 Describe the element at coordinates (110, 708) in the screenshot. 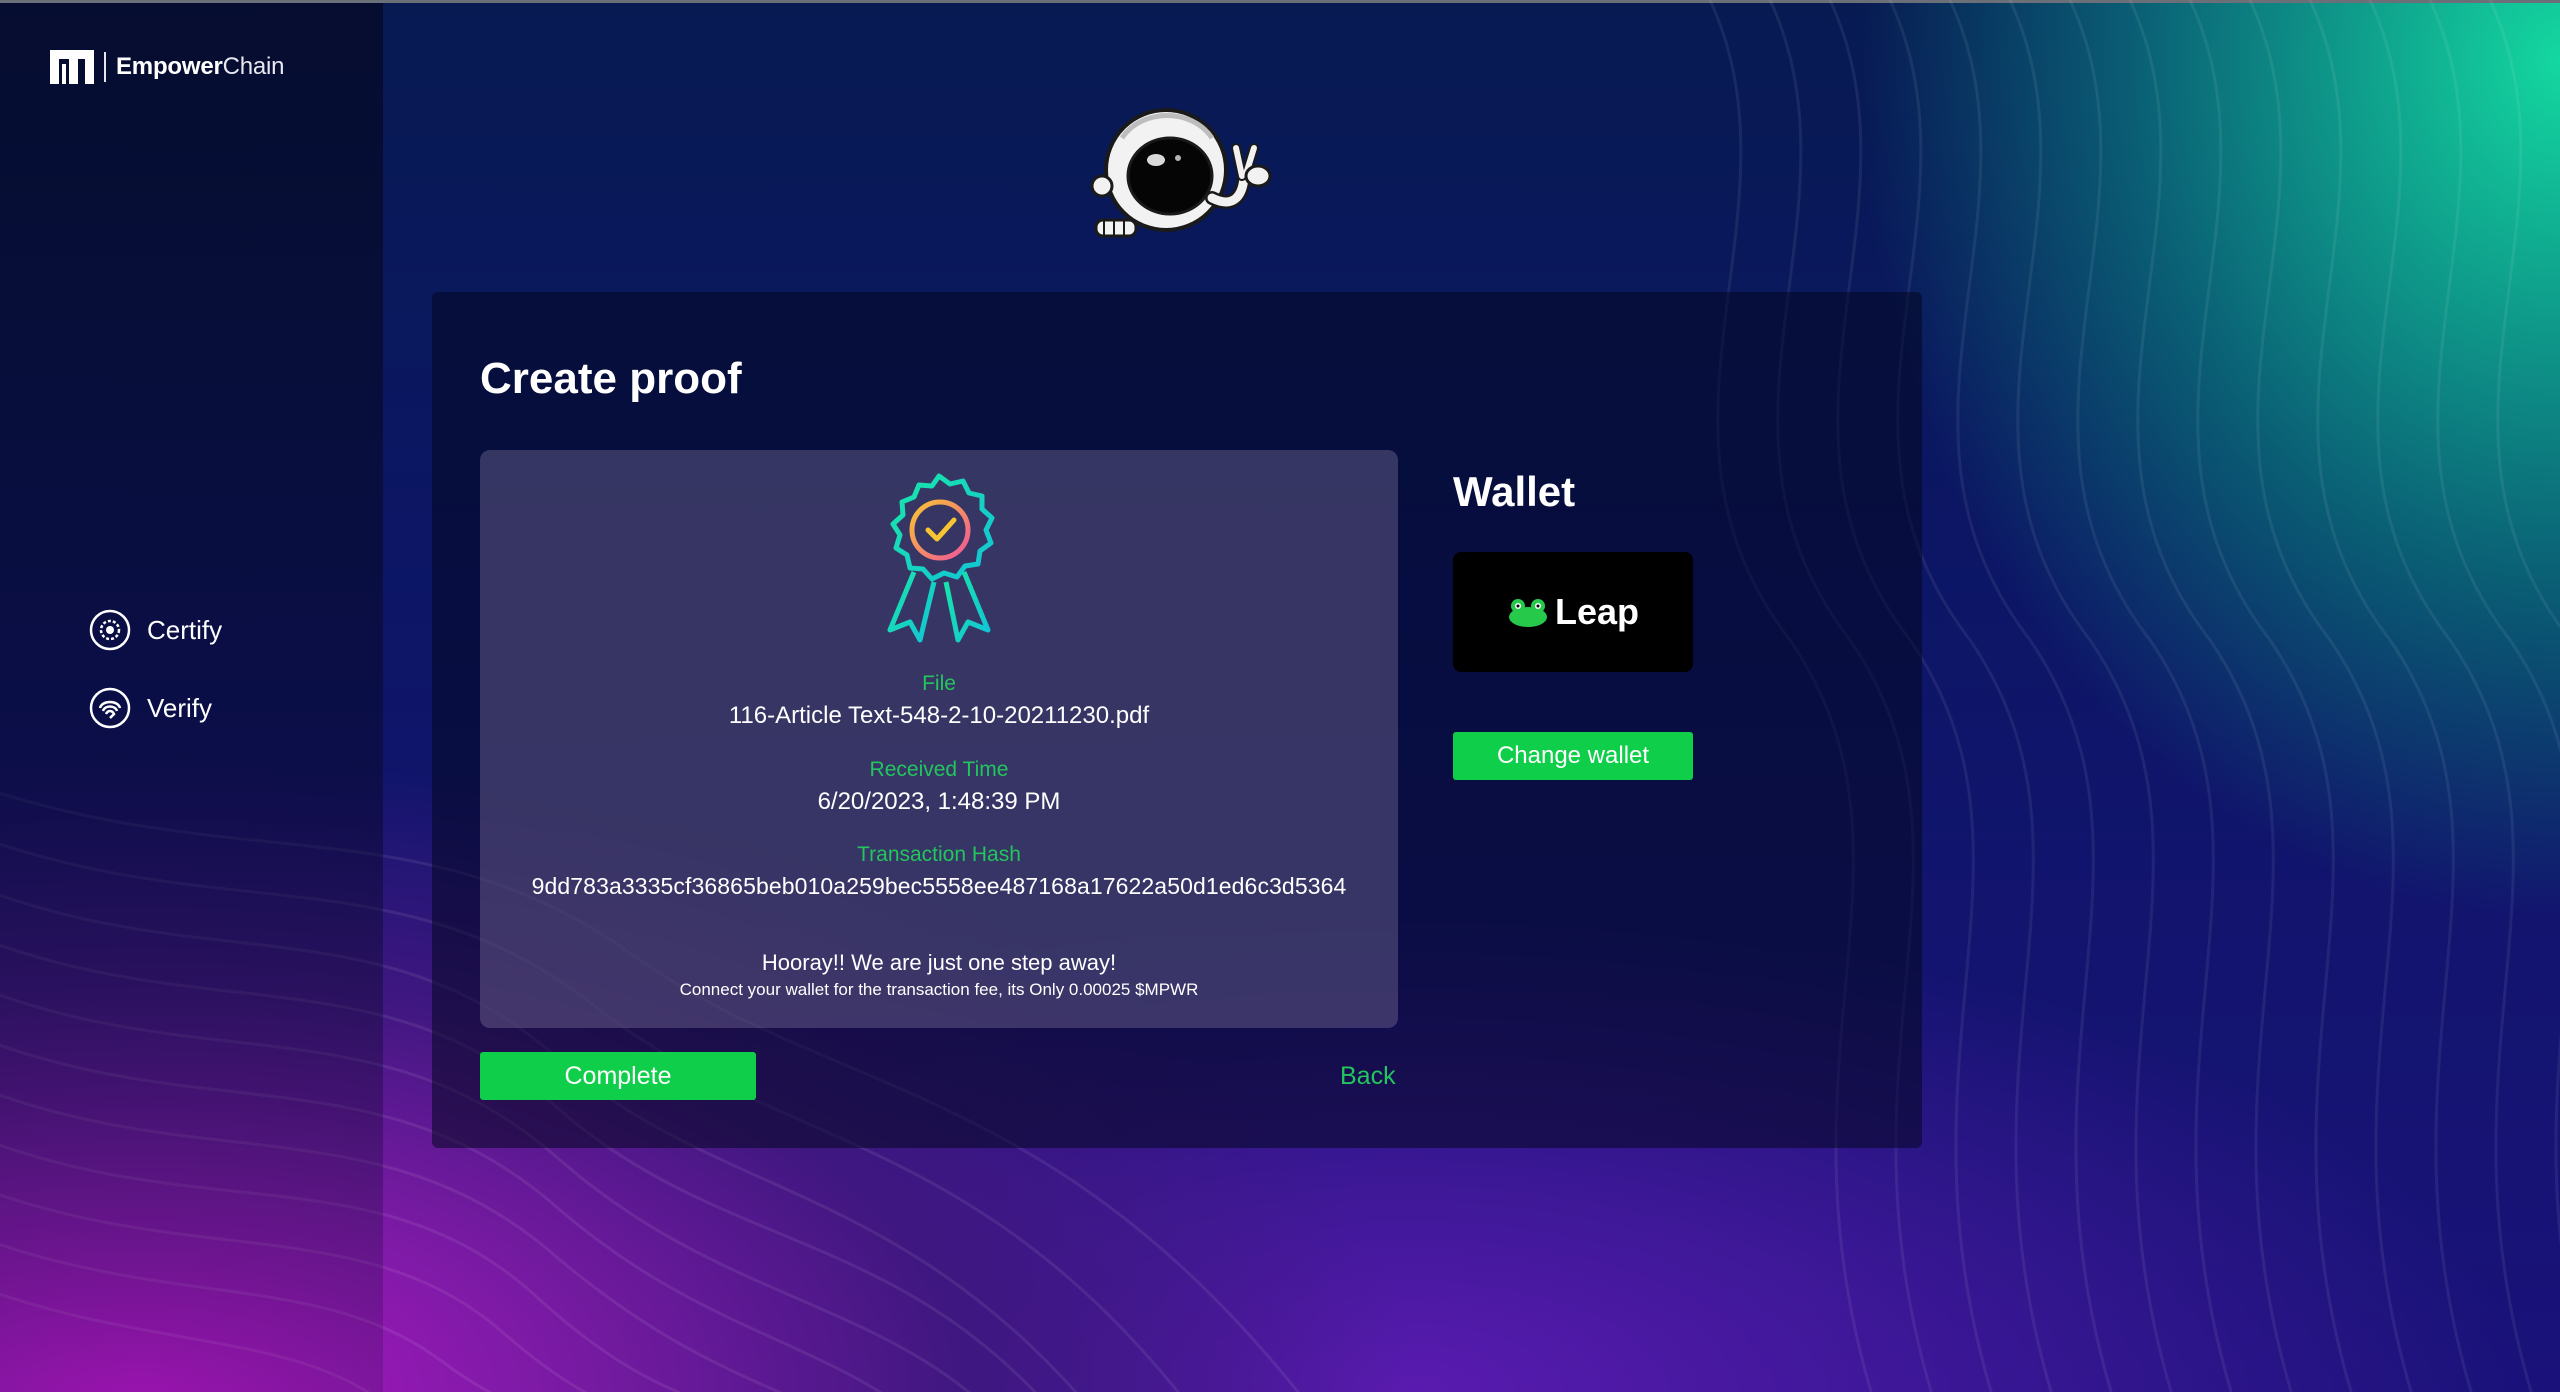

I see `verify-icon` at that location.